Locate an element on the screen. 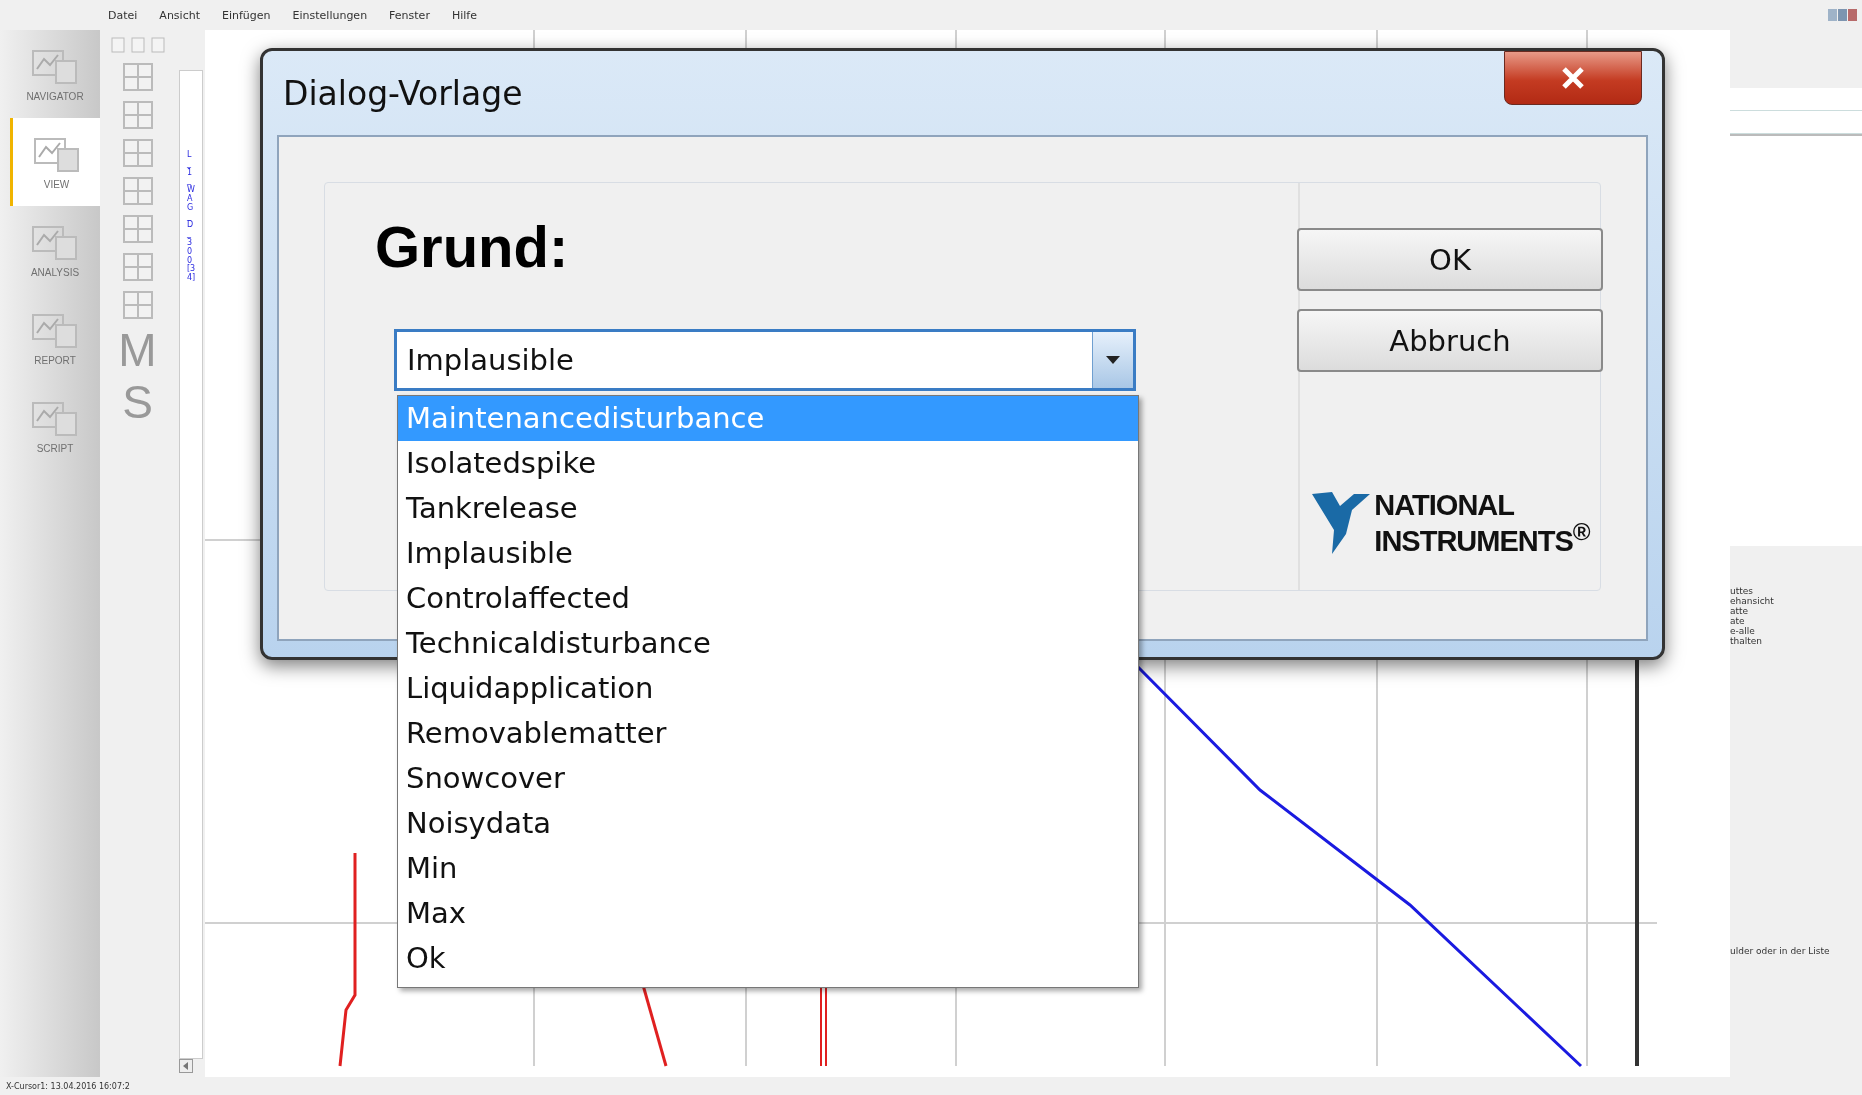 This screenshot has width=1862, height=1095. menu-item: Ansicht is located at coordinates (179, 15).